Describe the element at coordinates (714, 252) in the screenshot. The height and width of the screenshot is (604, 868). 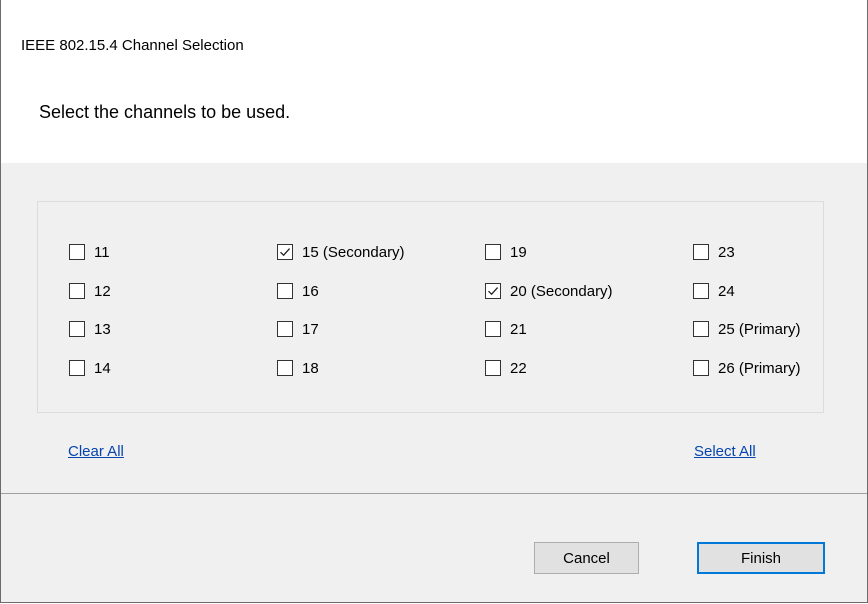
I see `channel-checkbox: 23` at that location.